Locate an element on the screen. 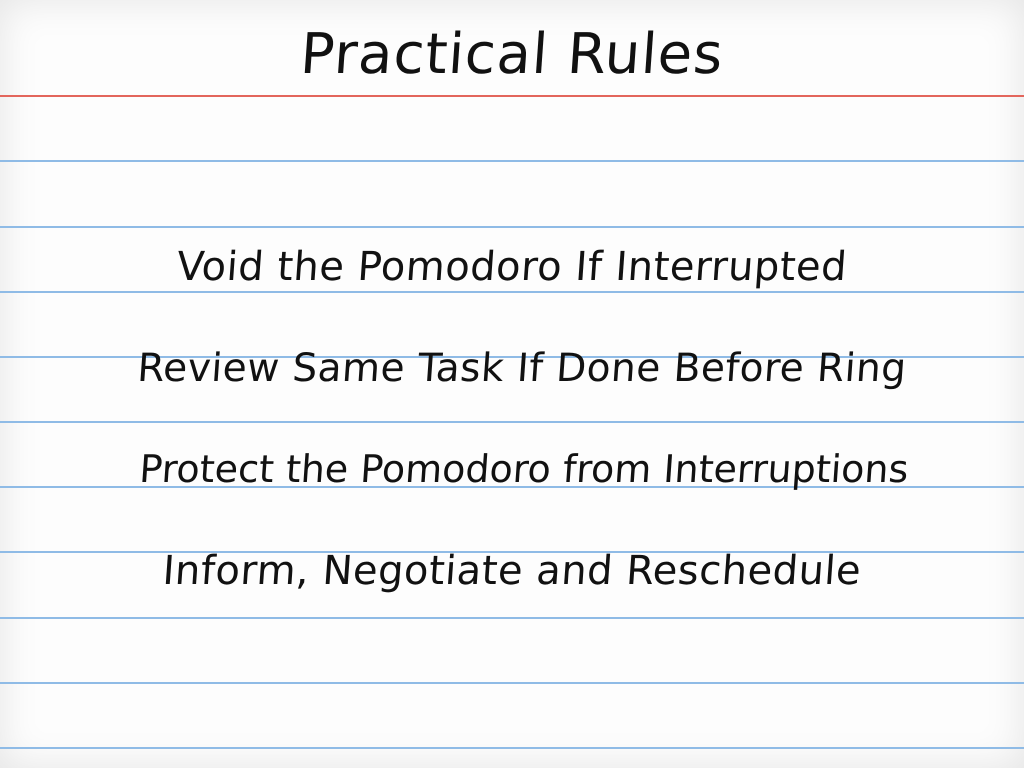  page-title: Practical Rules is located at coordinates (512, 54).